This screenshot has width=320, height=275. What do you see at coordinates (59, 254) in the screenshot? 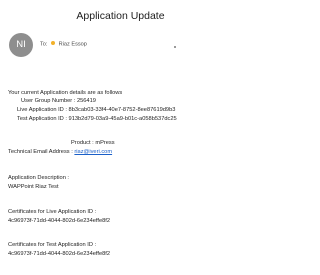
I see `cert-test-value: 4c96973f-71dd-4044-802d-6e234effe8f2` at bounding box center [59, 254].